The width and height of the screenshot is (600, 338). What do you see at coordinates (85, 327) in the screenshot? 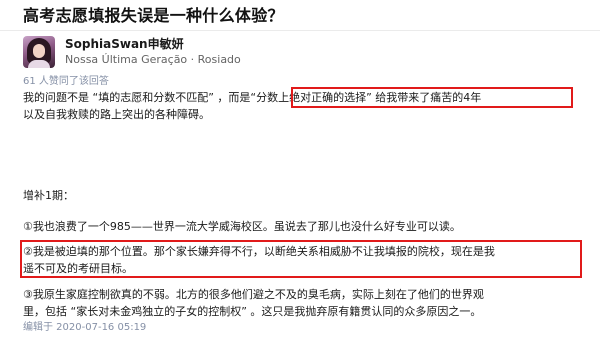
I see `edit-timestamp: 编辑于 2020-07-16 05:19` at bounding box center [85, 327].